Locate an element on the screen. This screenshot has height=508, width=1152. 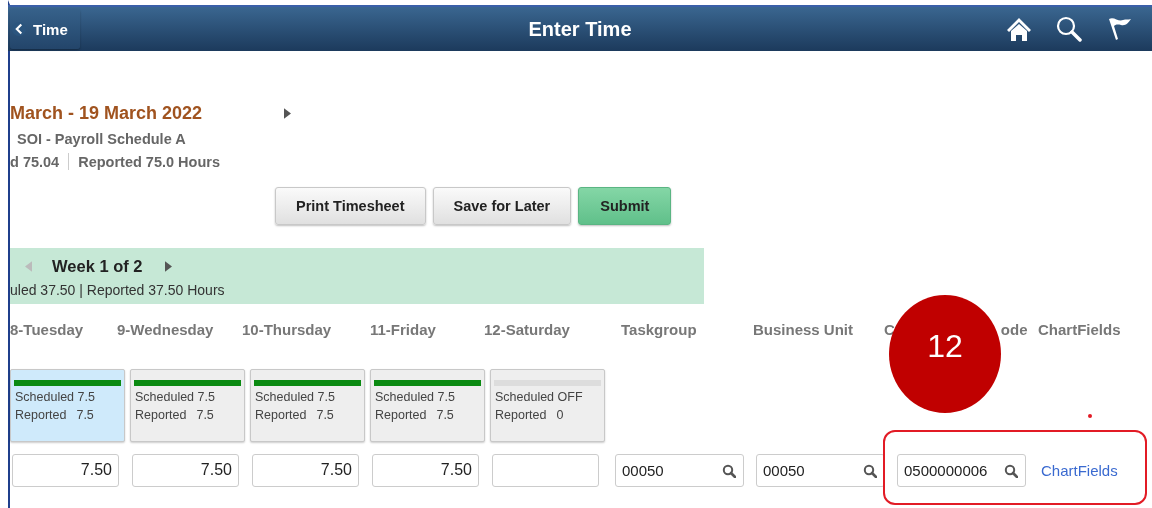
scheduled-hours: Scheduled OFF is located at coordinates (539, 397).